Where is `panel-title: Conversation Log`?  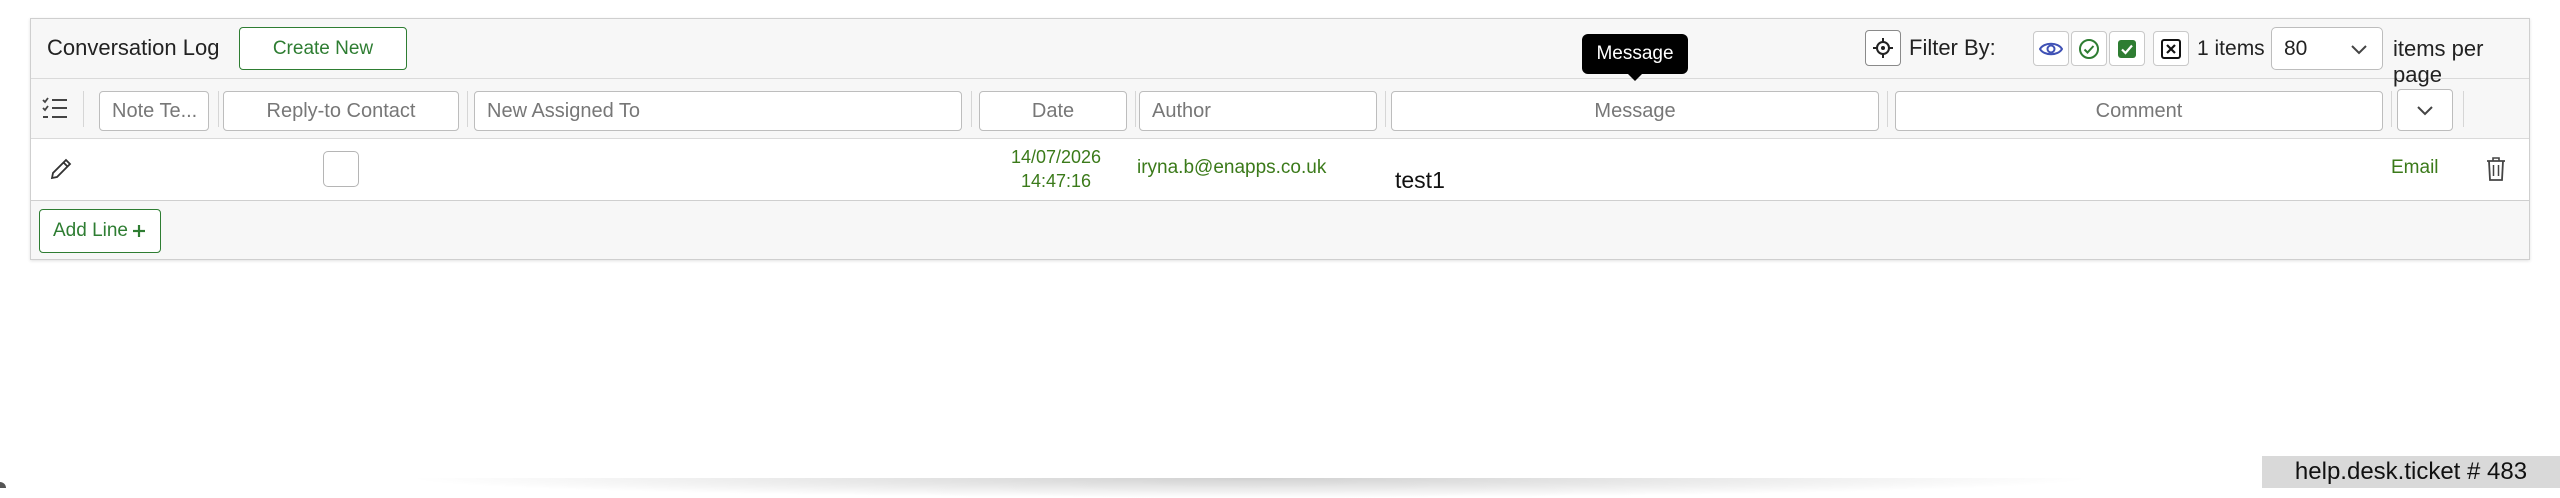
panel-title: Conversation Log is located at coordinates (133, 48).